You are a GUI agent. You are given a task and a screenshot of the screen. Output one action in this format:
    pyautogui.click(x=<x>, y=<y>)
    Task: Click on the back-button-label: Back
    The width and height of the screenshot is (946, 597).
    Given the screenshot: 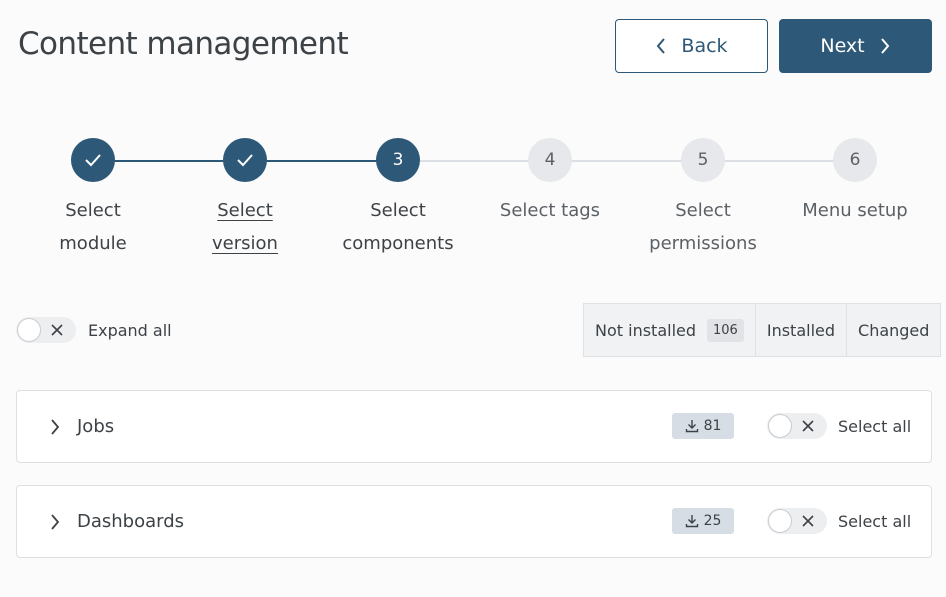 What is the action you would take?
    pyautogui.click(x=704, y=46)
    